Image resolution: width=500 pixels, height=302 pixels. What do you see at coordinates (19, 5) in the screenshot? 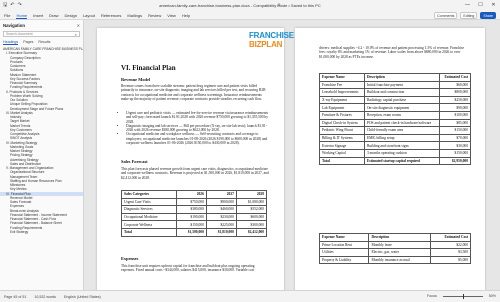
I see `redo-icon: ↷` at bounding box center [19, 5].